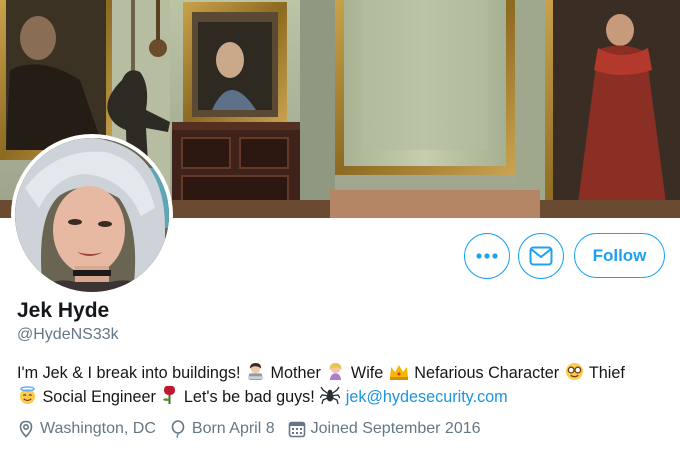  What do you see at coordinates (233, 428) in the screenshot?
I see `birthday-text: Born April 8` at bounding box center [233, 428].